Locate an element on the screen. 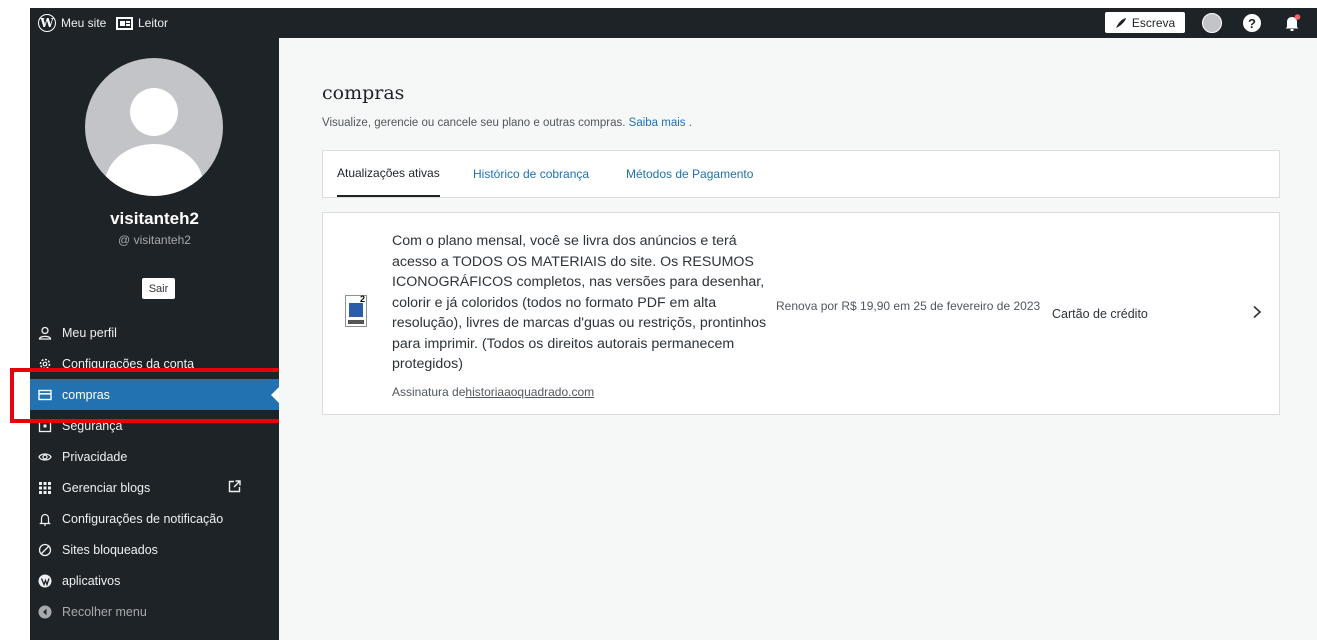  purchase-site-link: historiaaoquadrado.com is located at coordinates (529, 392).